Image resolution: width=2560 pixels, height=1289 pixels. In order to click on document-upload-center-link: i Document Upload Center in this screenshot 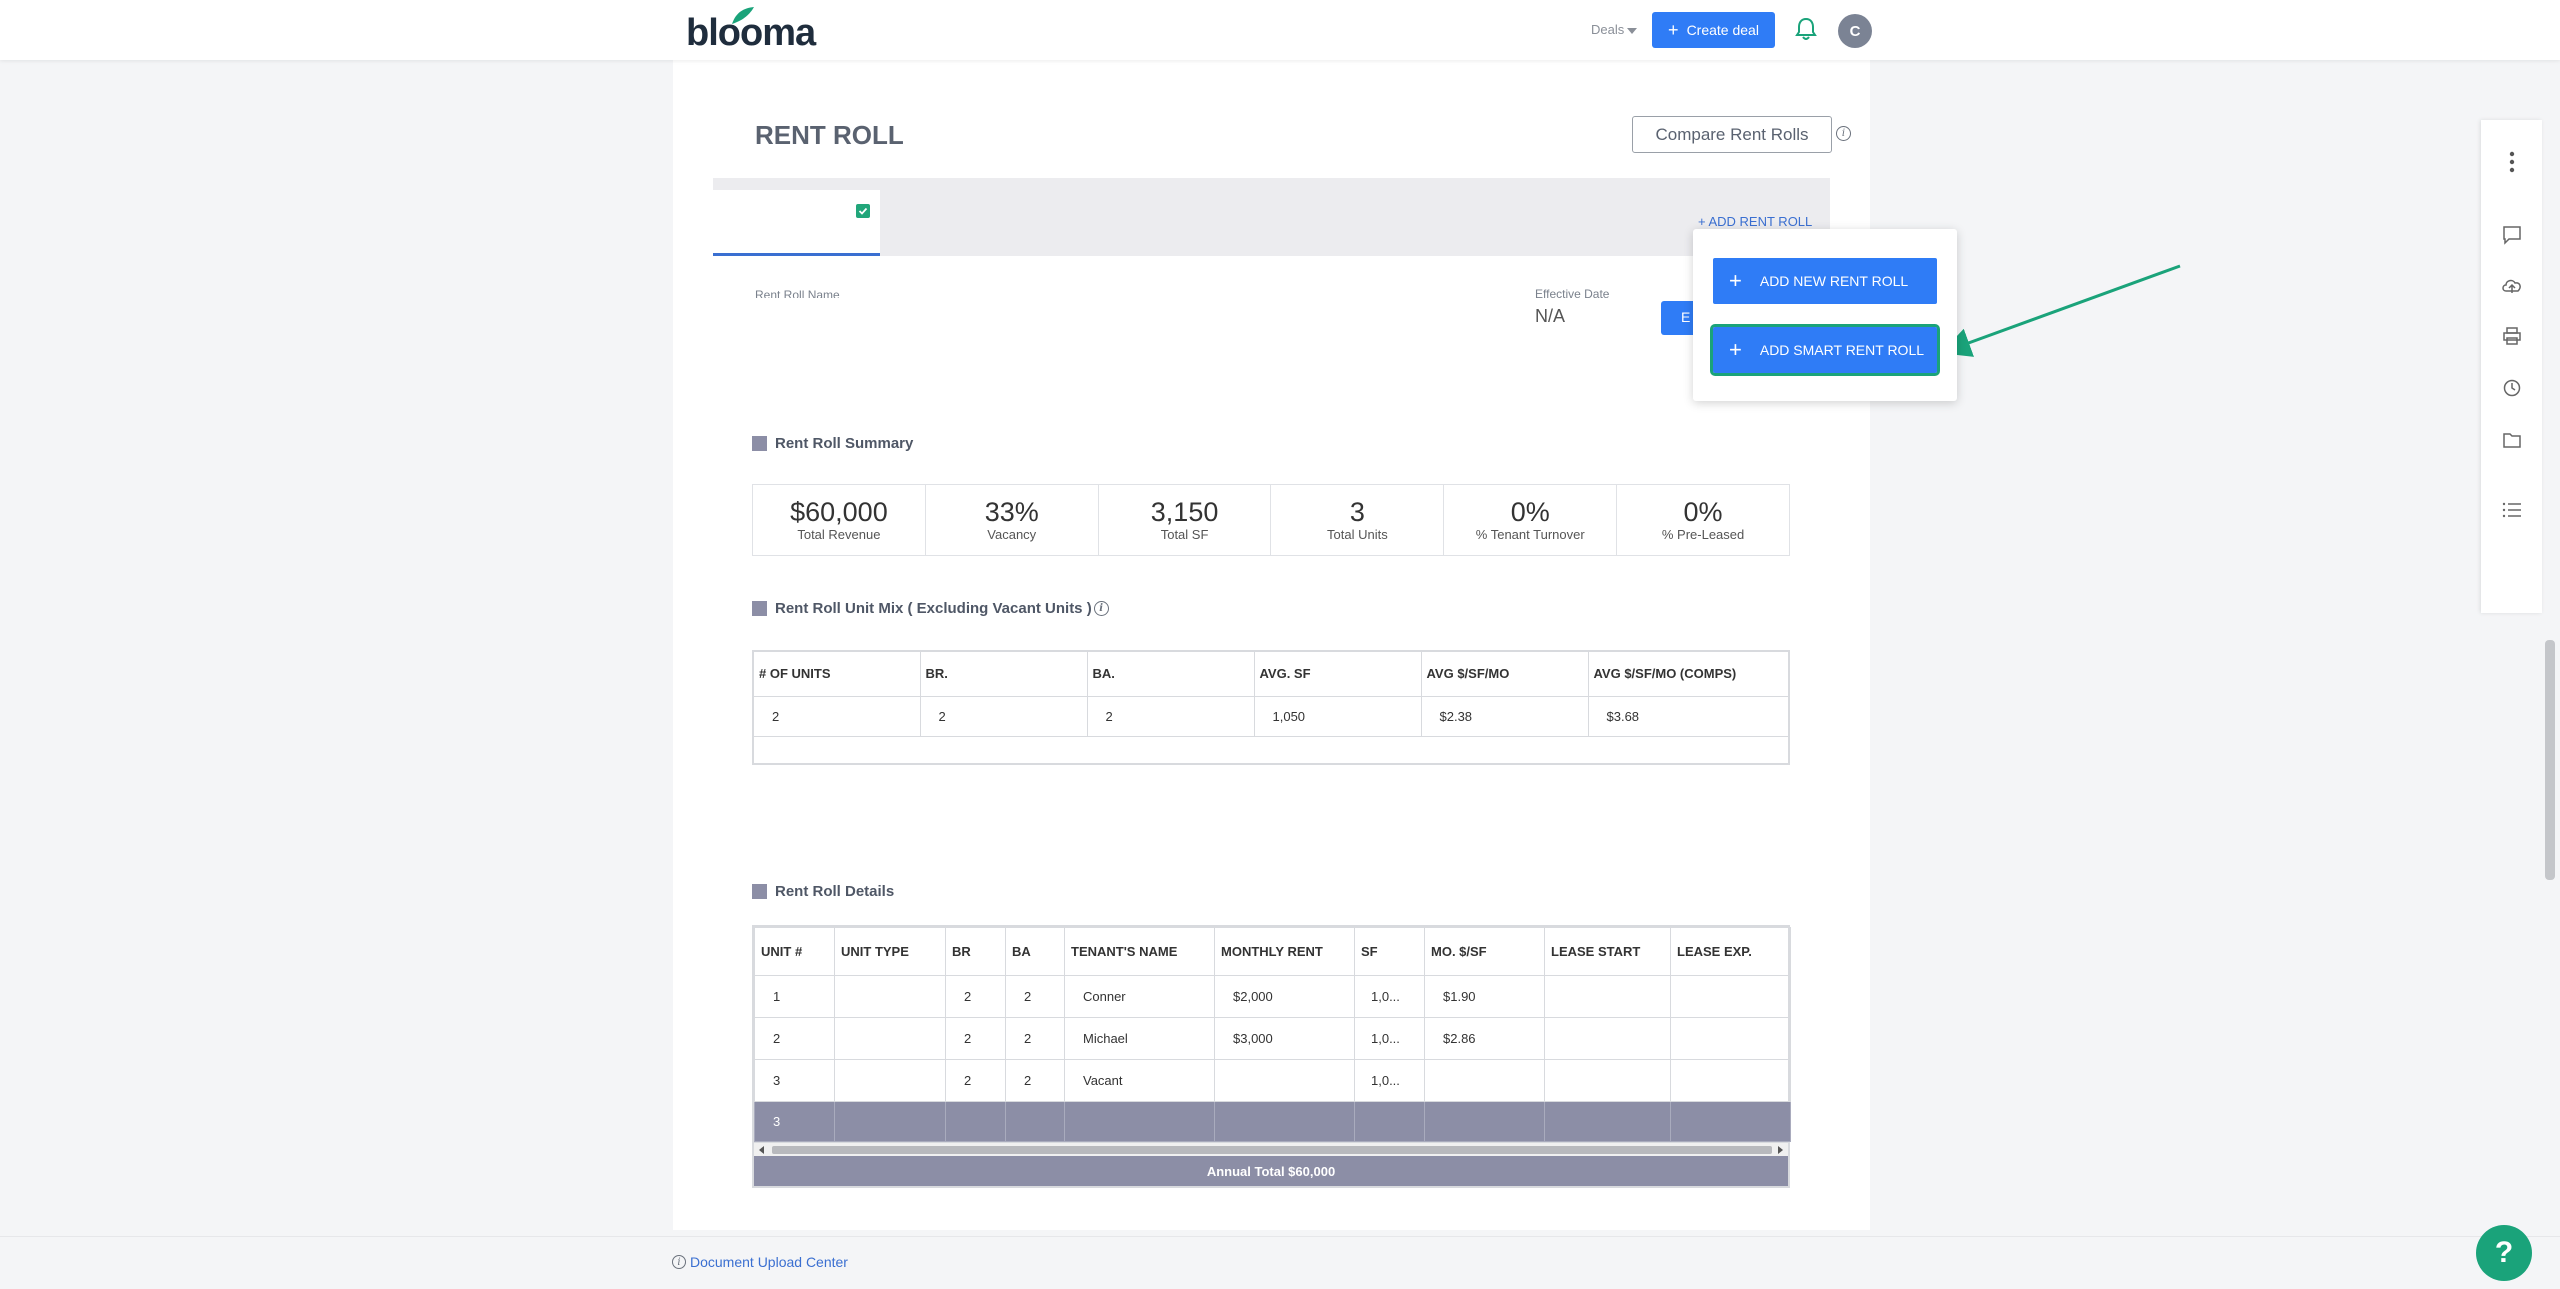, I will do `click(760, 1262)`.